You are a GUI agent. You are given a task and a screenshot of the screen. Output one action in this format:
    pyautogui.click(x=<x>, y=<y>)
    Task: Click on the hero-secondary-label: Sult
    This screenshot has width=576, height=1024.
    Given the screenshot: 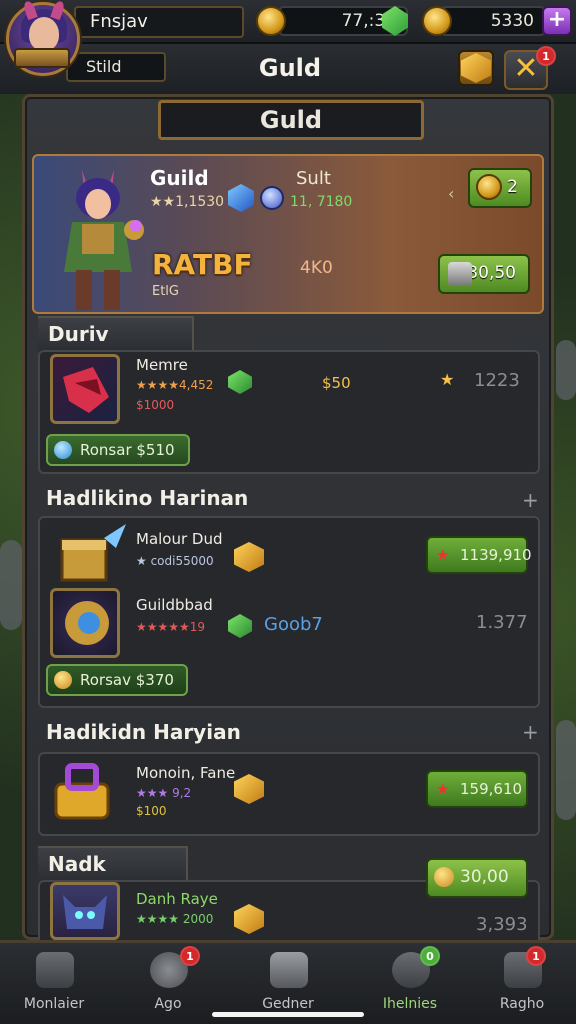 What is the action you would take?
    pyautogui.click(x=313, y=178)
    